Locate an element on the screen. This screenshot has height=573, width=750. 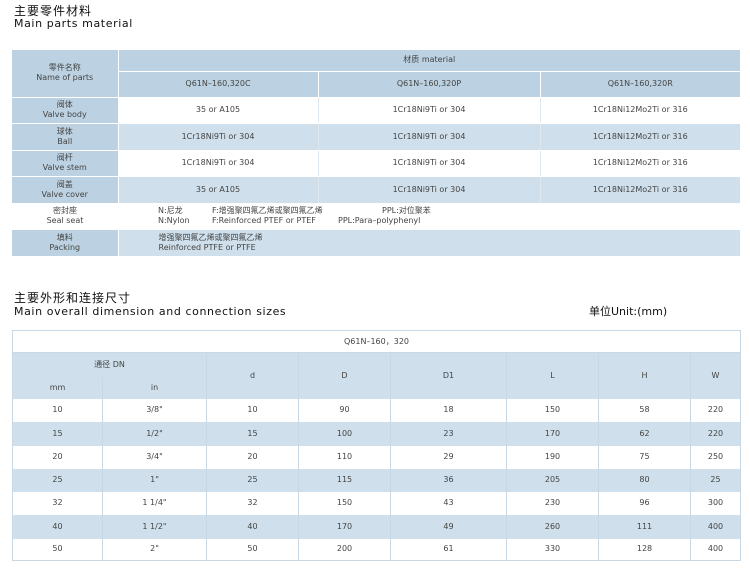
col-H: H is located at coordinates (644, 375).